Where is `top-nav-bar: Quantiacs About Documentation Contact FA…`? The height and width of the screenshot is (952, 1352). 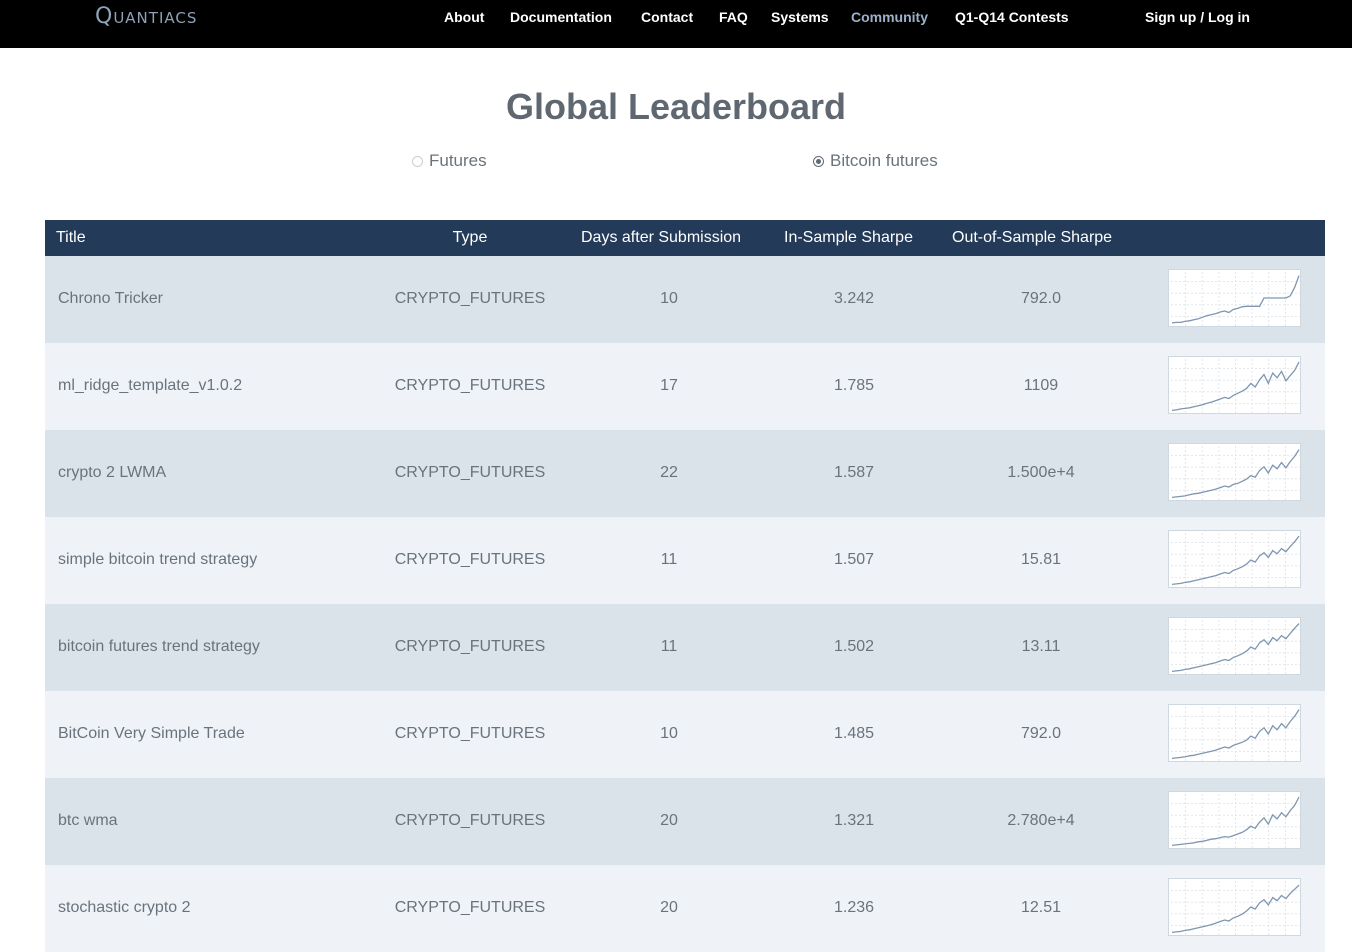 top-nav-bar: Quantiacs About Documentation Contact FA… is located at coordinates (676, 24).